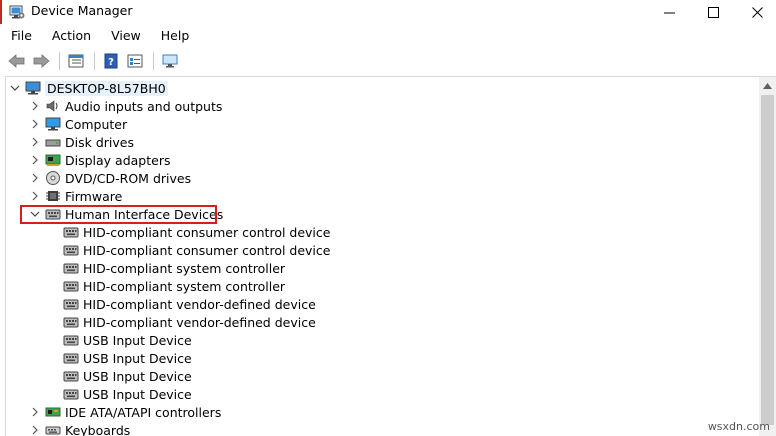  I want to click on tree-category-dvd-cd-rom-drives: DVD/CD-ROM drives, so click(109, 178).